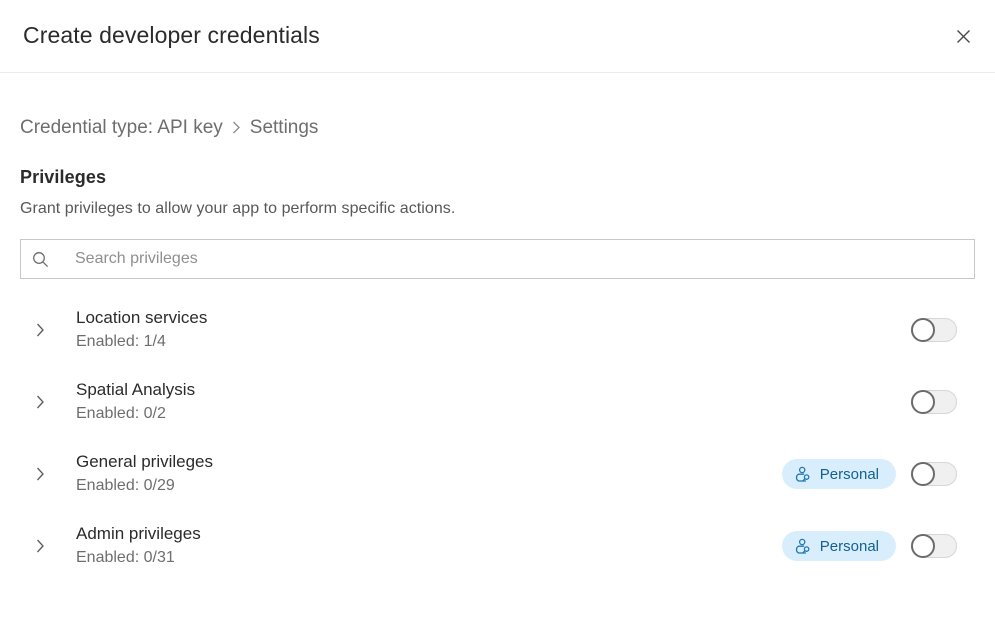 Image resolution: width=995 pixels, height=622 pixels. I want to click on close-button, so click(963, 36).